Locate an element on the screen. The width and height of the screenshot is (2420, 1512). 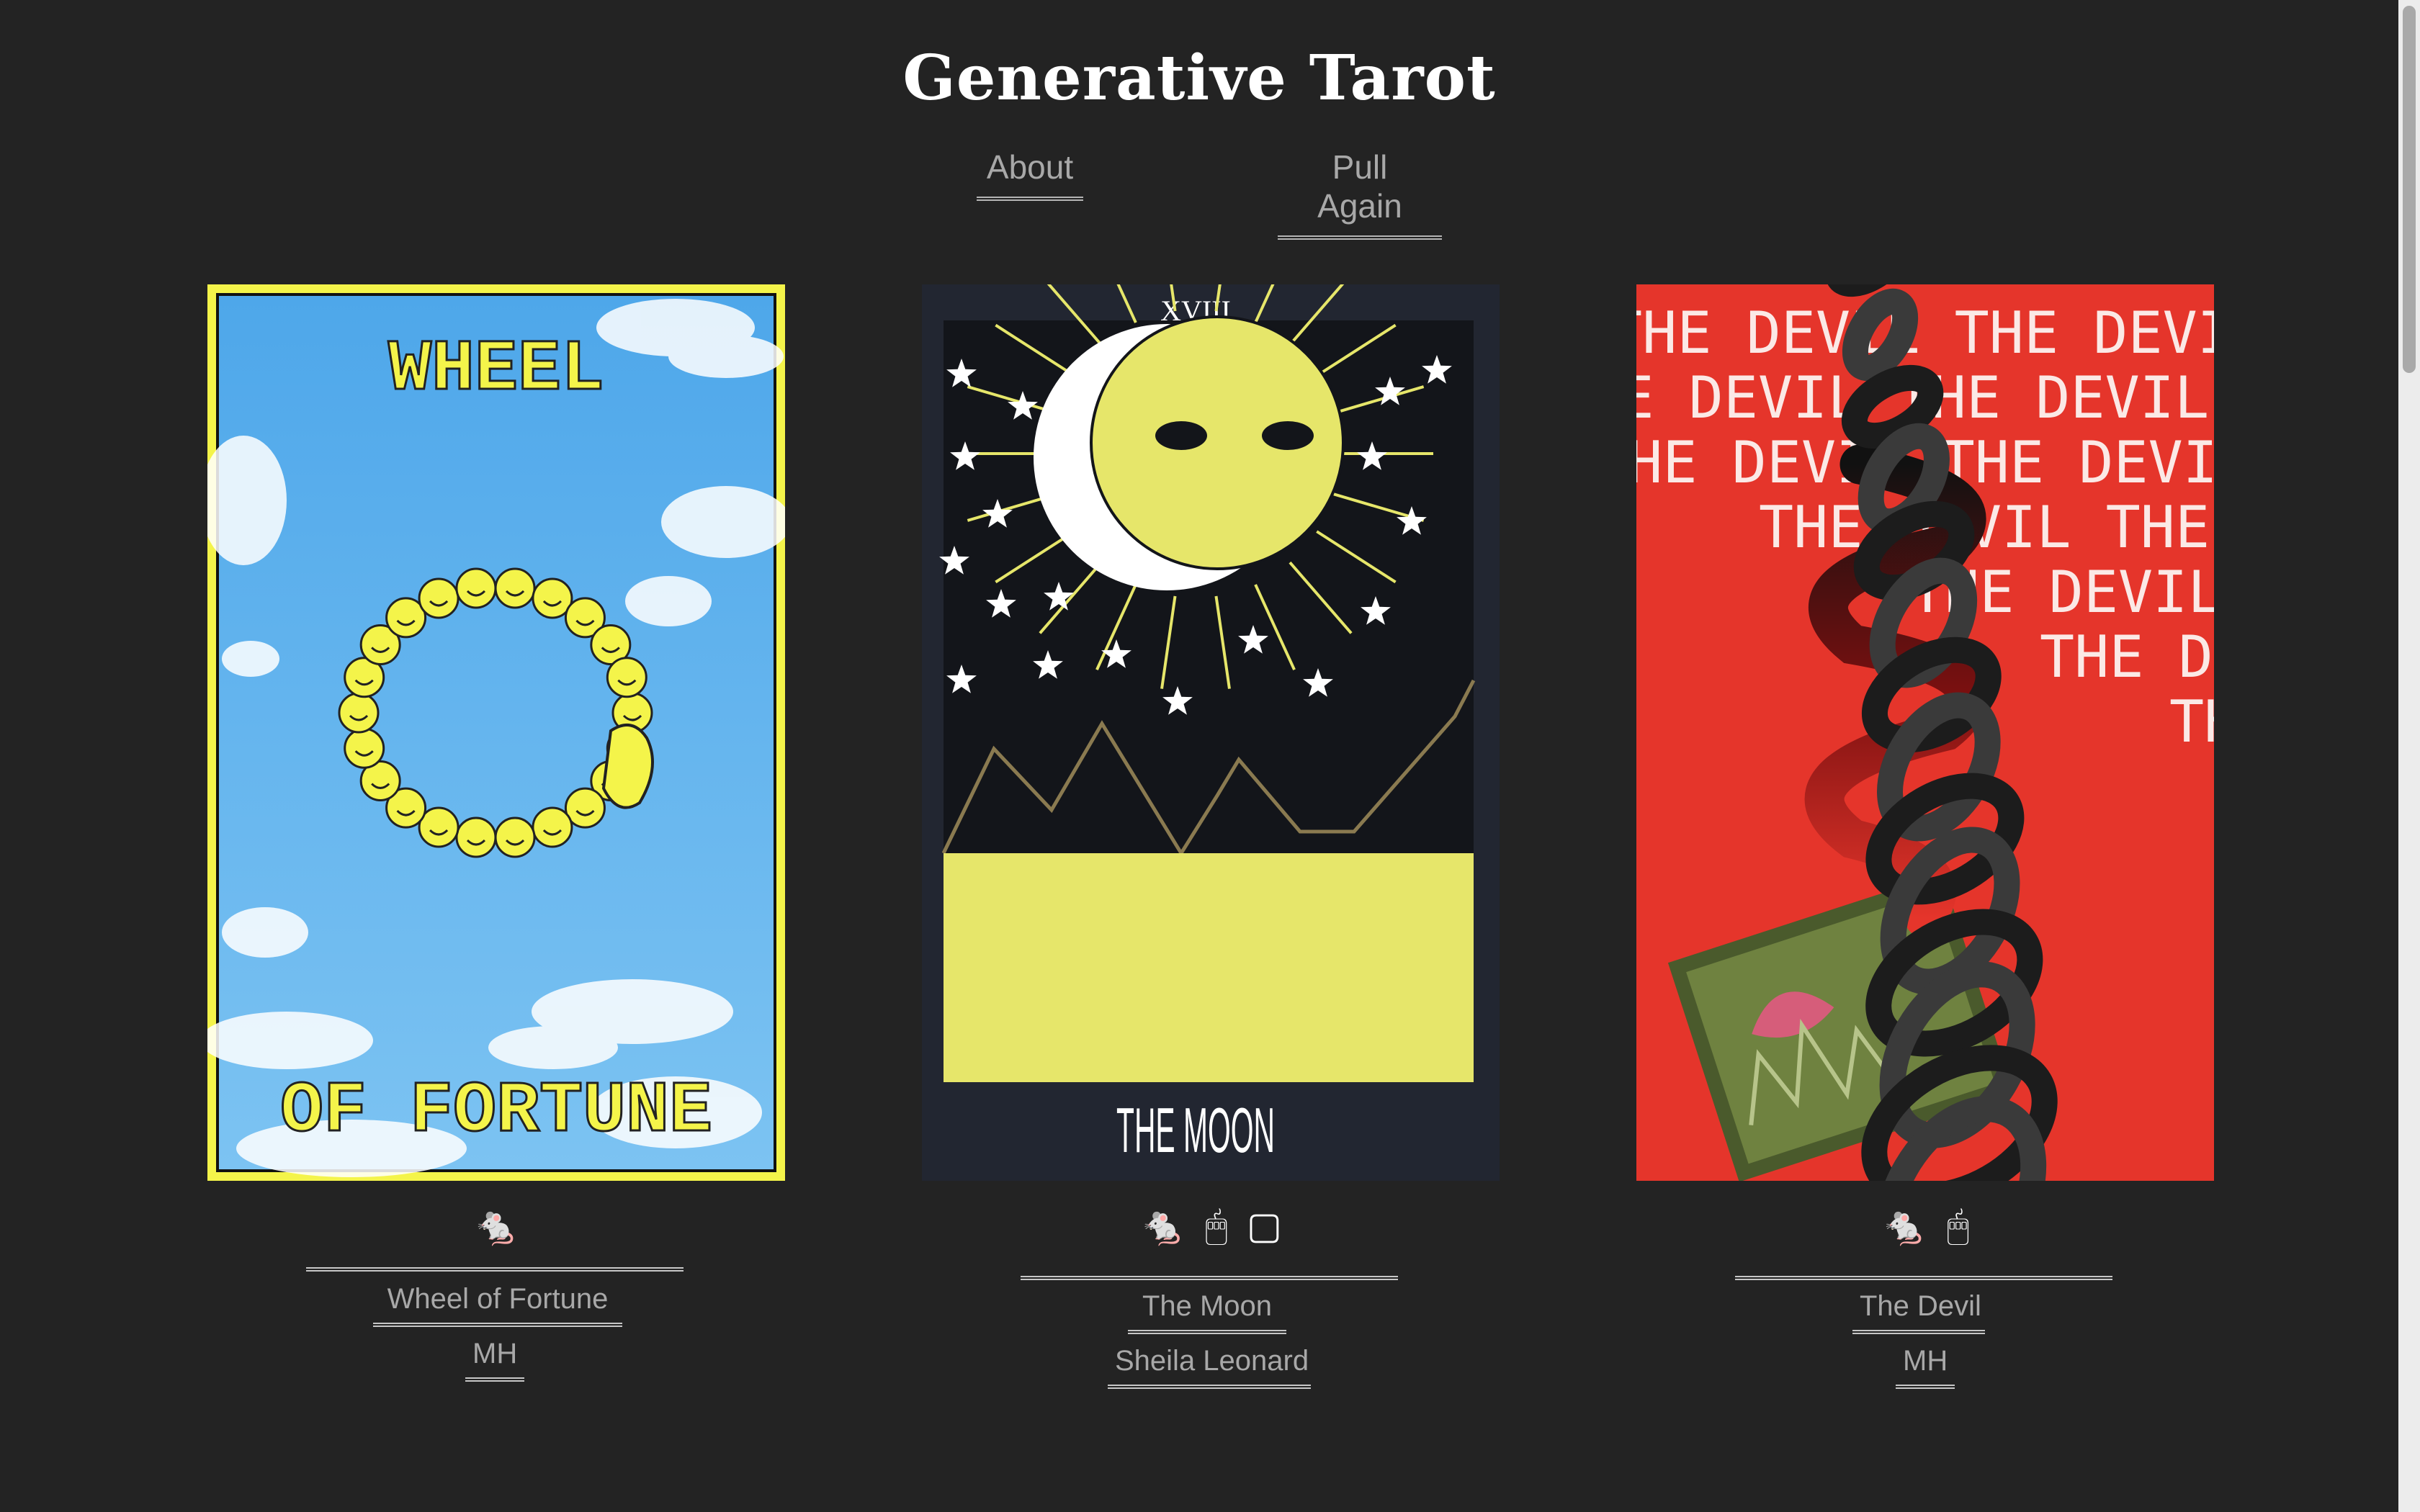
card-1-author-link: MH is located at coordinates (494, 1360).